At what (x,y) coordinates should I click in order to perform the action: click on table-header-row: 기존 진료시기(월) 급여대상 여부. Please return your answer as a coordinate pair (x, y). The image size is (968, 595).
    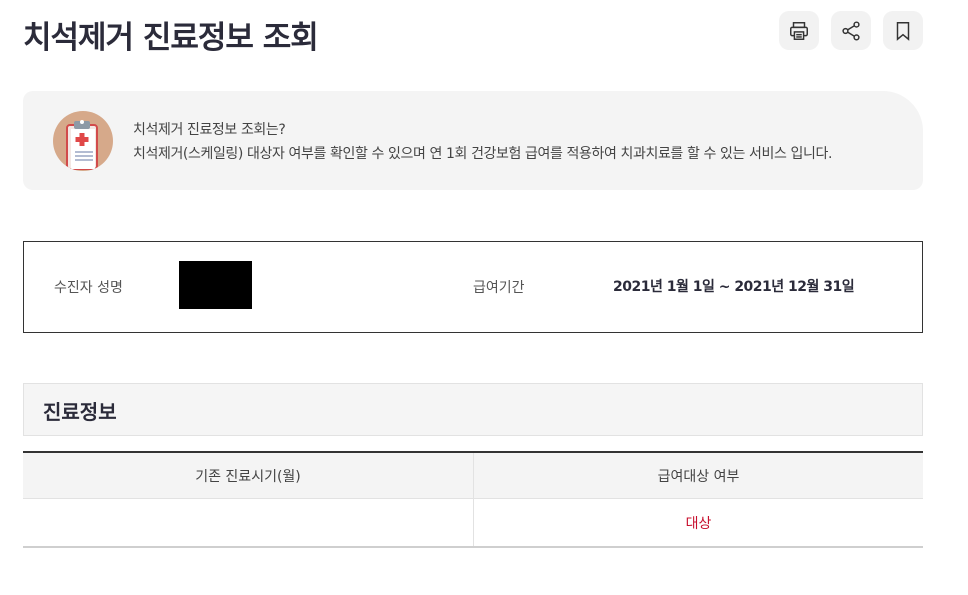
    Looking at the image, I should click on (473, 476).